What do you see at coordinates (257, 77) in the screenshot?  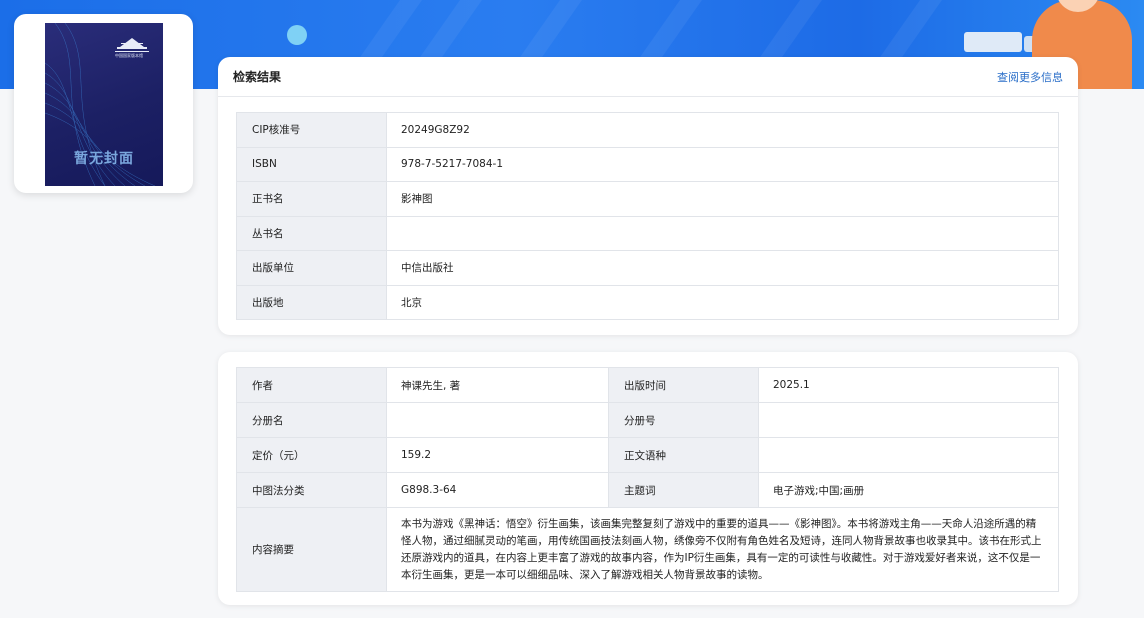 I see `card-title: 检索结果` at bounding box center [257, 77].